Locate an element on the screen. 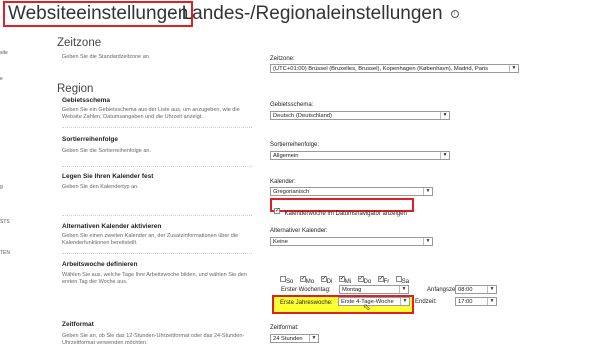 The width and height of the screenshot is (600, 357). left-nav-item: site is located at coordinates (4, 53).